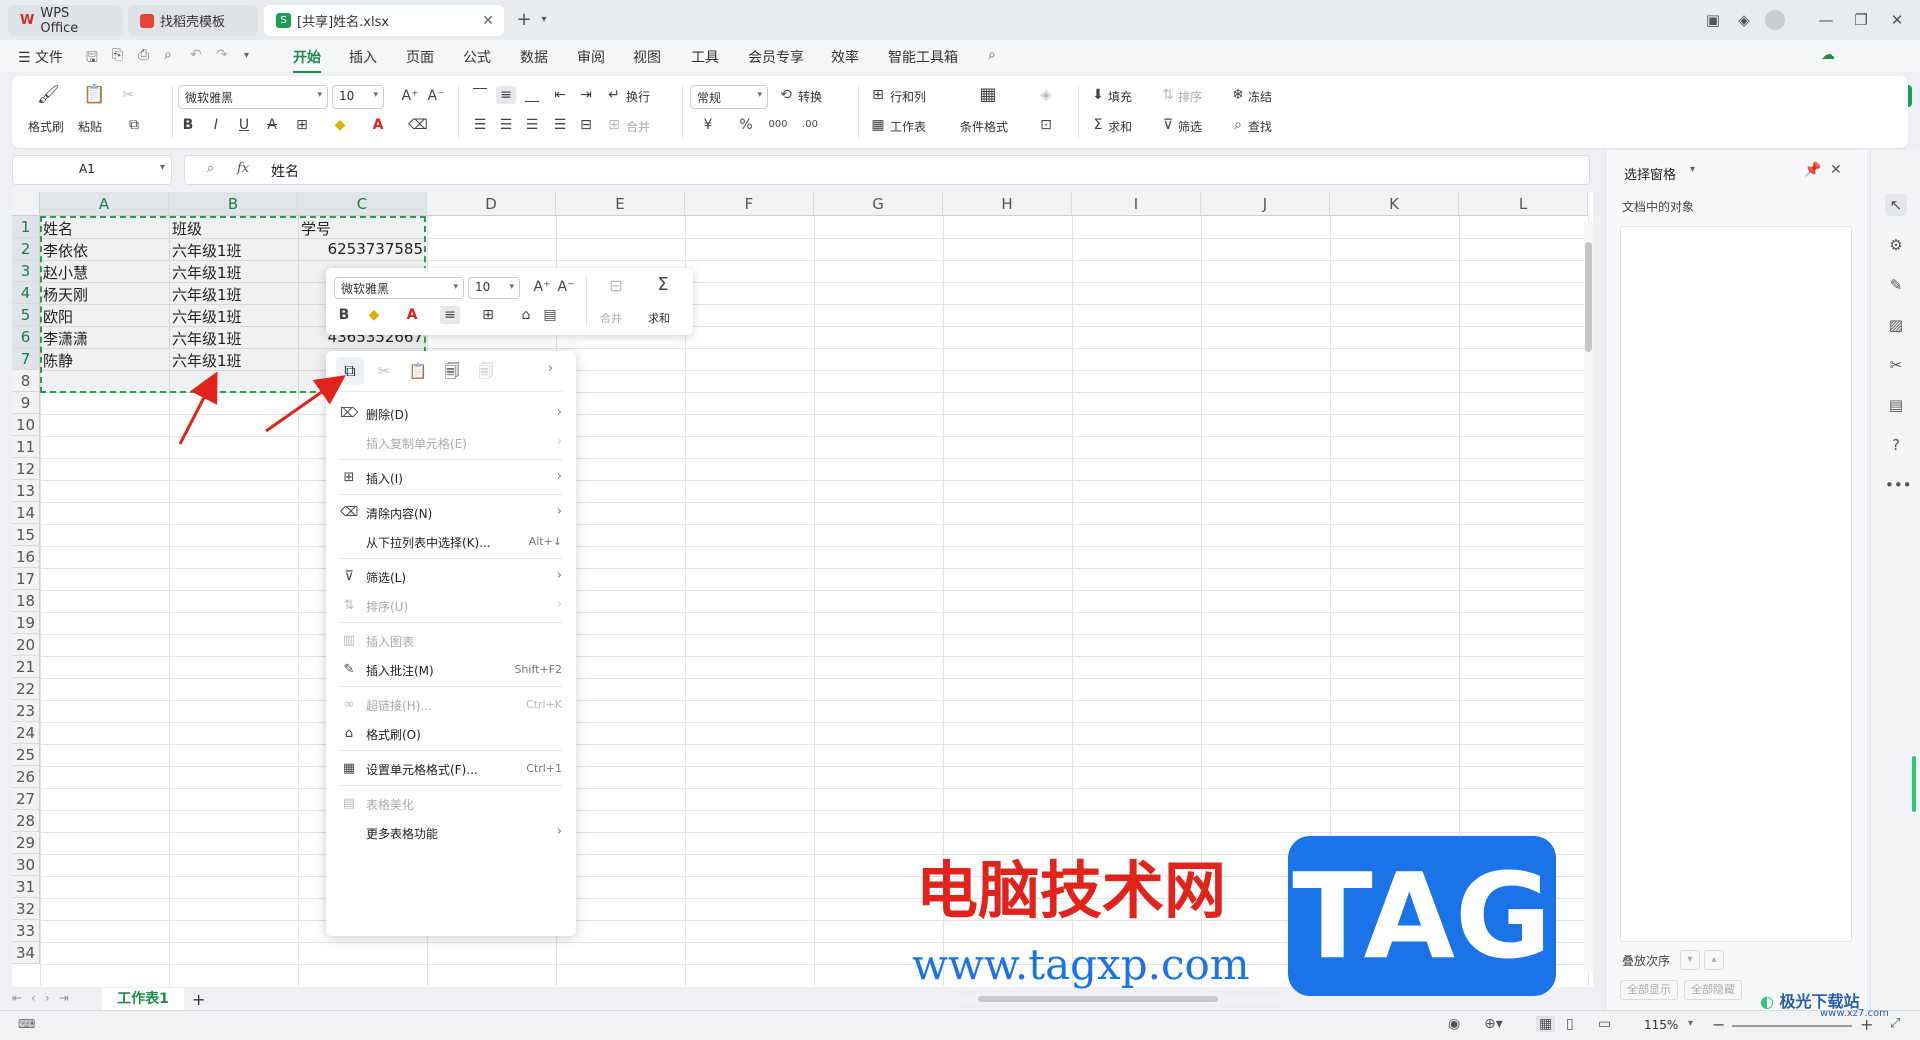 Image resolution: width=1920 pixels, height=1040 pixels. What do you see at coordinates (659, 318) in the screenshot?
I see `mini-sum-label: 求和` at bounding box center [659, 318].